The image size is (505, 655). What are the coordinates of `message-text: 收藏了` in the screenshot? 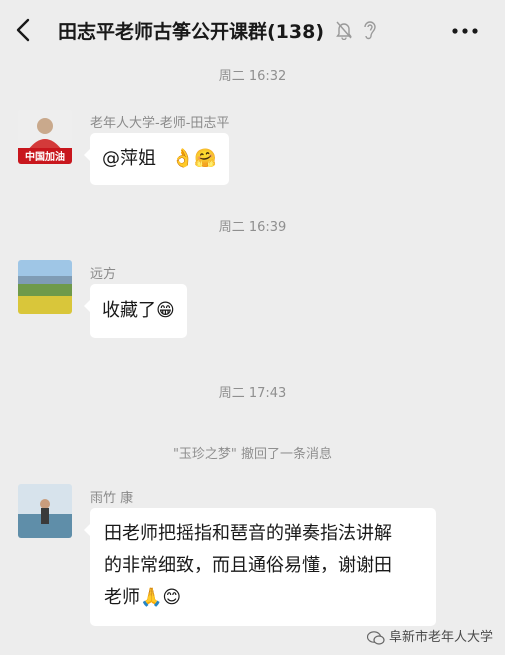 It's located at (129, 310).